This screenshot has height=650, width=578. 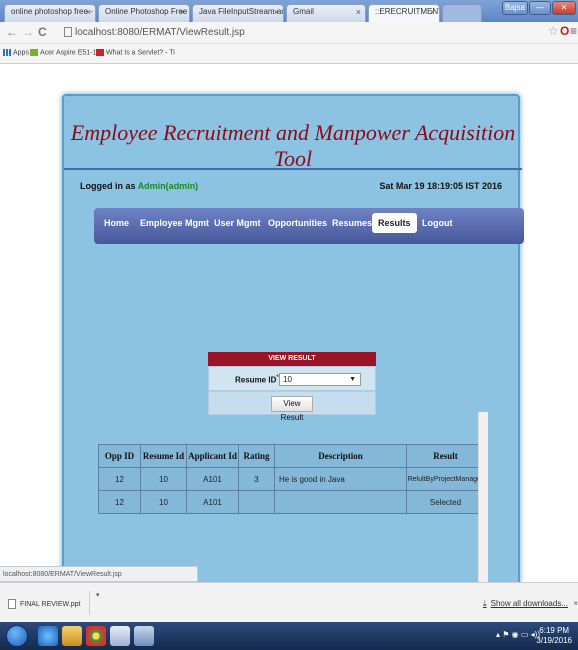 What do you see at coordinates (28, 32) in the screenshot?
I see `forward-arrow-icon: →` at bounding box center [28, 32].